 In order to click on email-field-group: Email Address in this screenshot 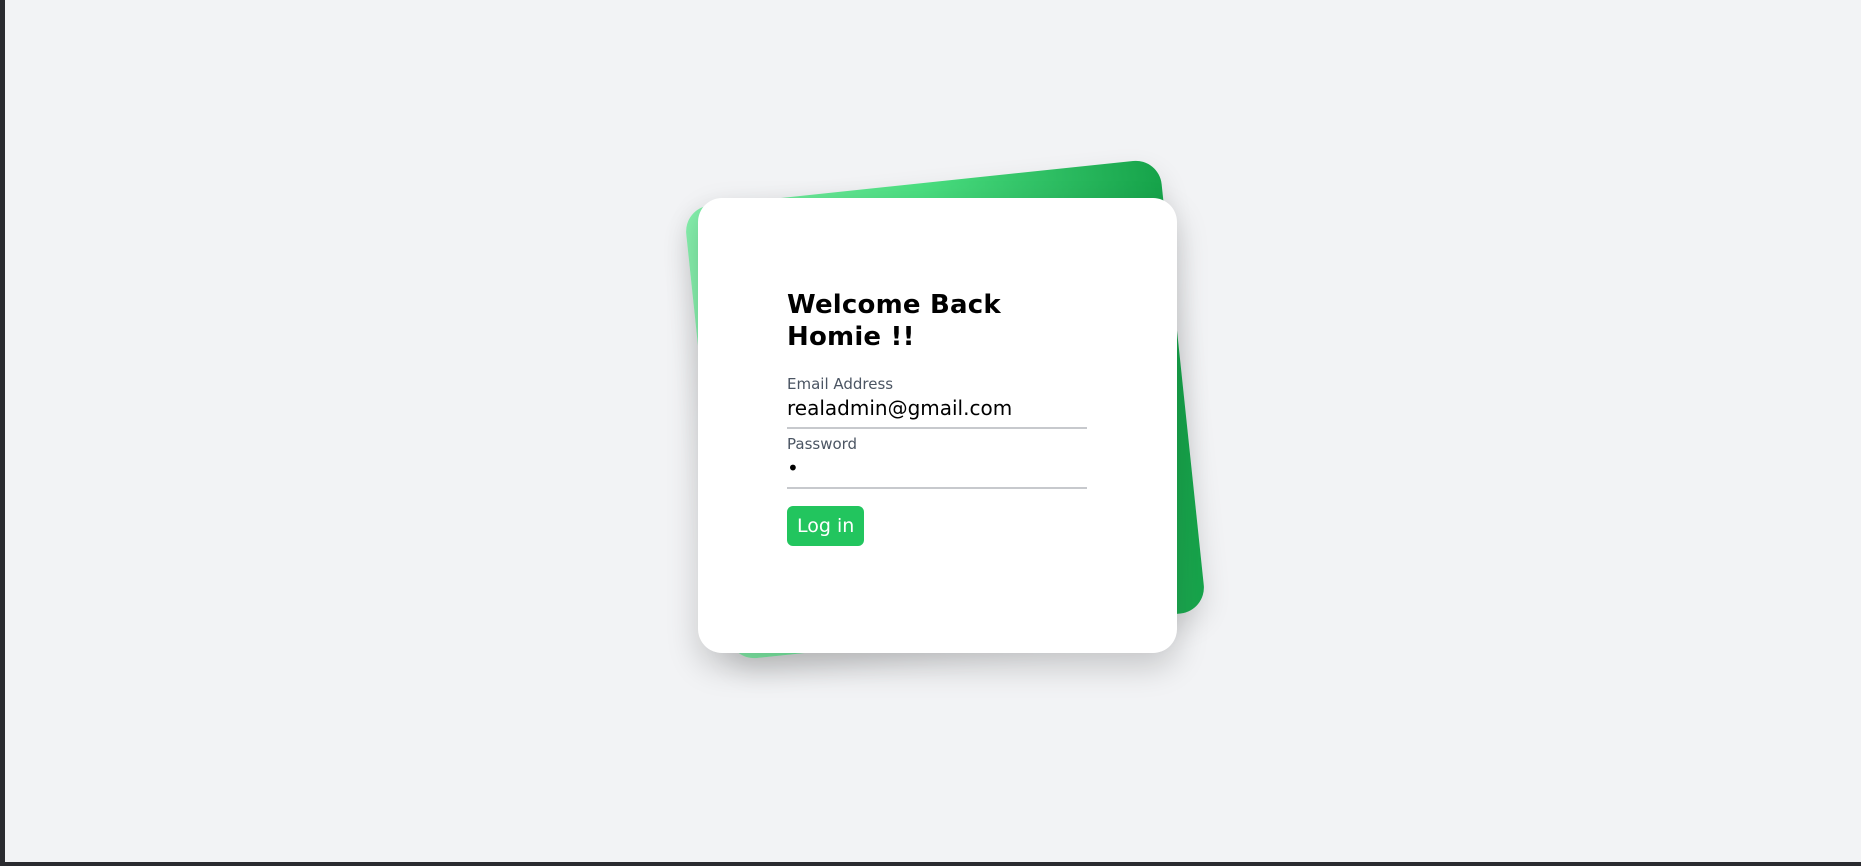, I will do `click(937, 402)`.